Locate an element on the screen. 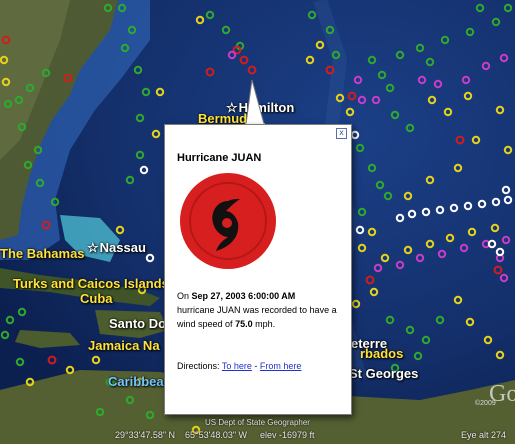 The height and width of the screenshot is (444, 515). to-here-link: To here is located at coordinates (237, 366).